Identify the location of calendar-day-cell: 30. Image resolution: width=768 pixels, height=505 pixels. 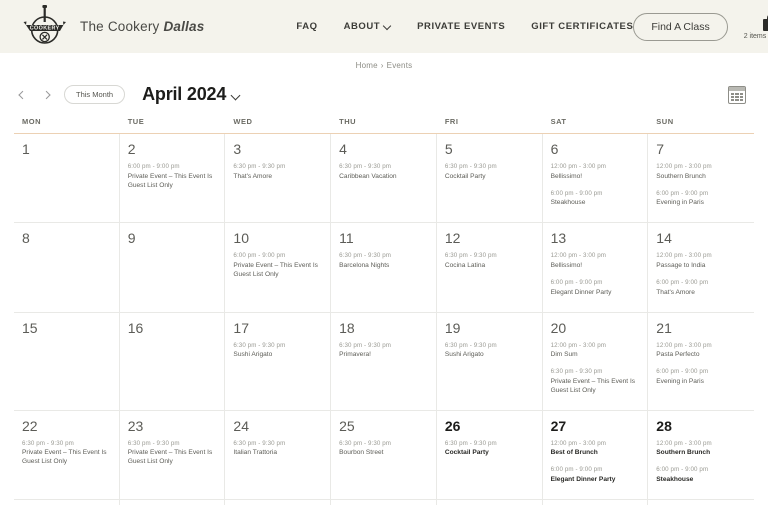
(172, 502).